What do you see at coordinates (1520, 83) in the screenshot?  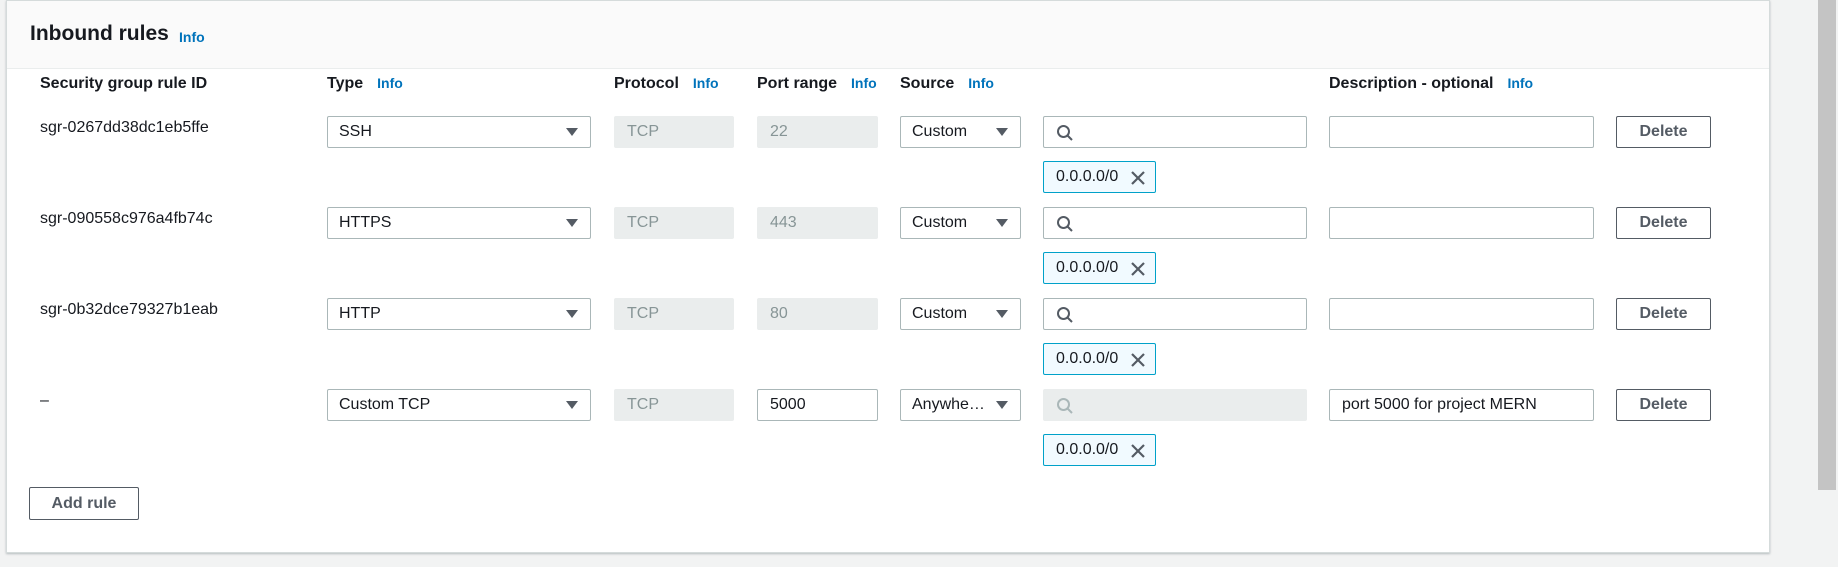 I see `description-info-link: Info` at bounding box center [1520, 83].